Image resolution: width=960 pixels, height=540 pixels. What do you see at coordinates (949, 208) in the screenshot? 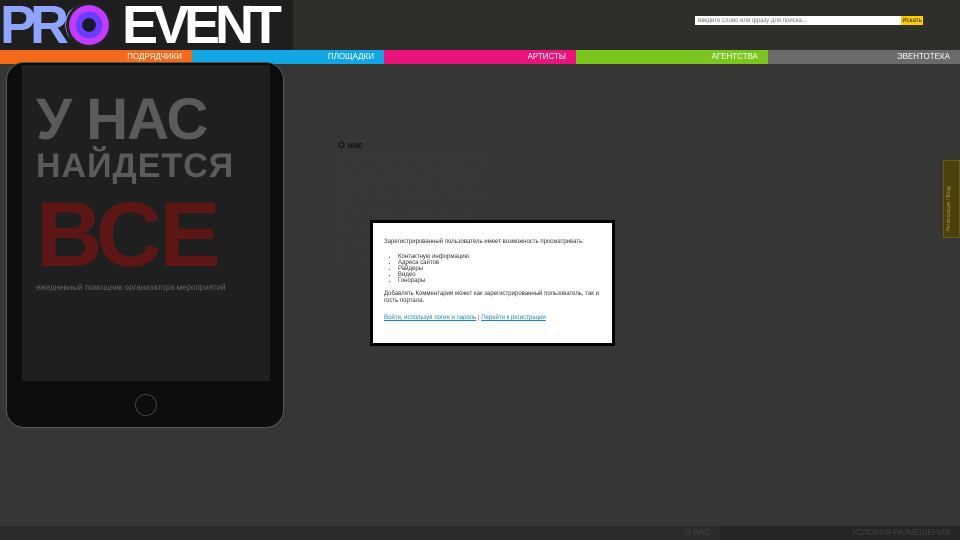
I see `register-login-label: Регистрация / Вход` at bounding box center [949, 208].